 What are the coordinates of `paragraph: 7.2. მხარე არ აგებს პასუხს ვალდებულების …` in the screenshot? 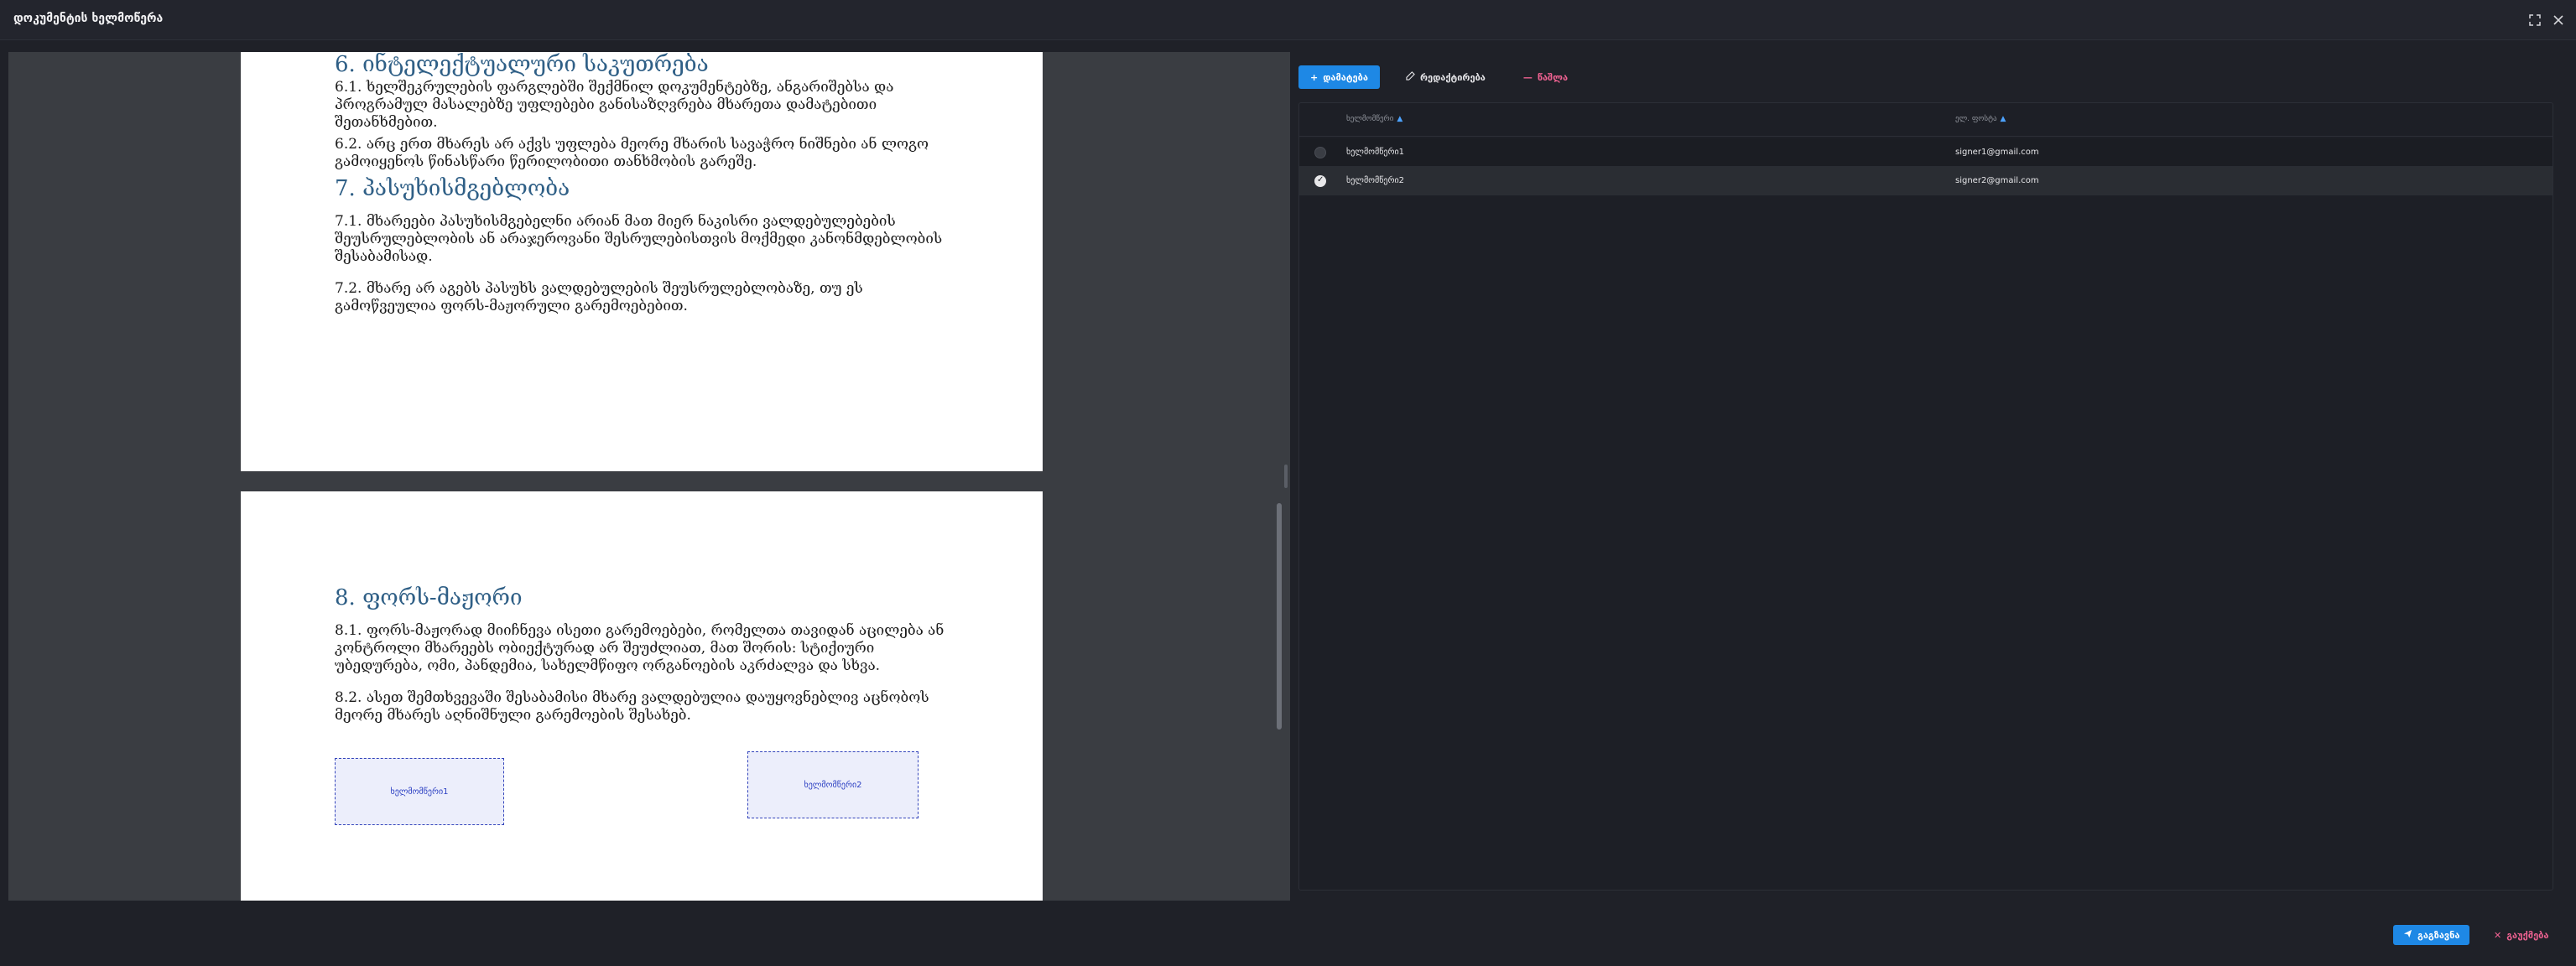 It's located at (599, 297).